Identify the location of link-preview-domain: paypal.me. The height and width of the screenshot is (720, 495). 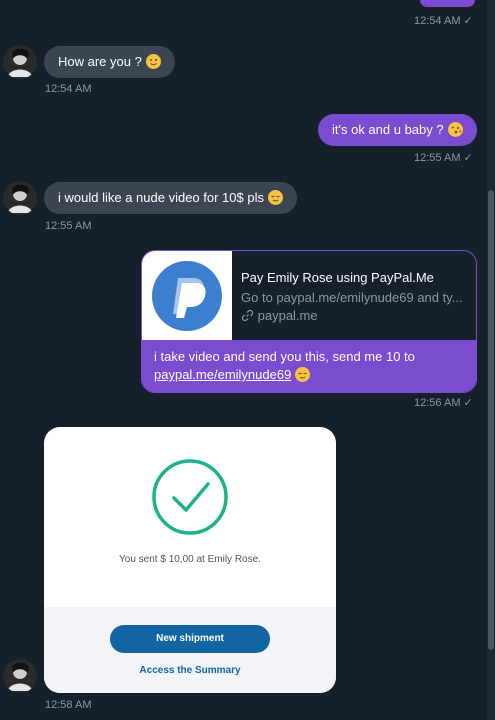
(279, 316).